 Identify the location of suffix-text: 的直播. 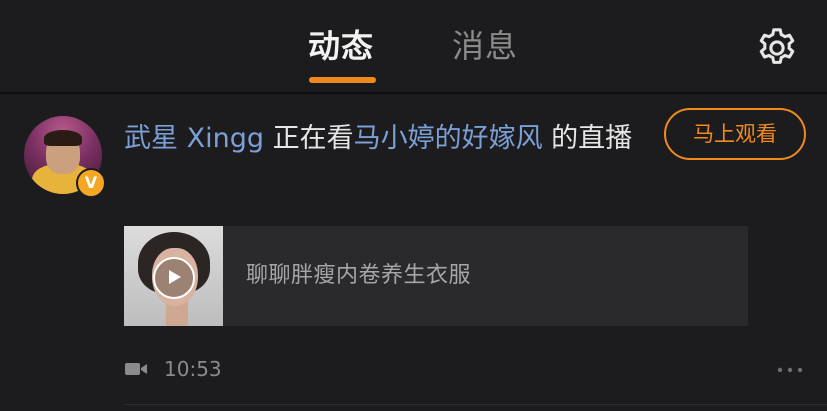
(592, 138).